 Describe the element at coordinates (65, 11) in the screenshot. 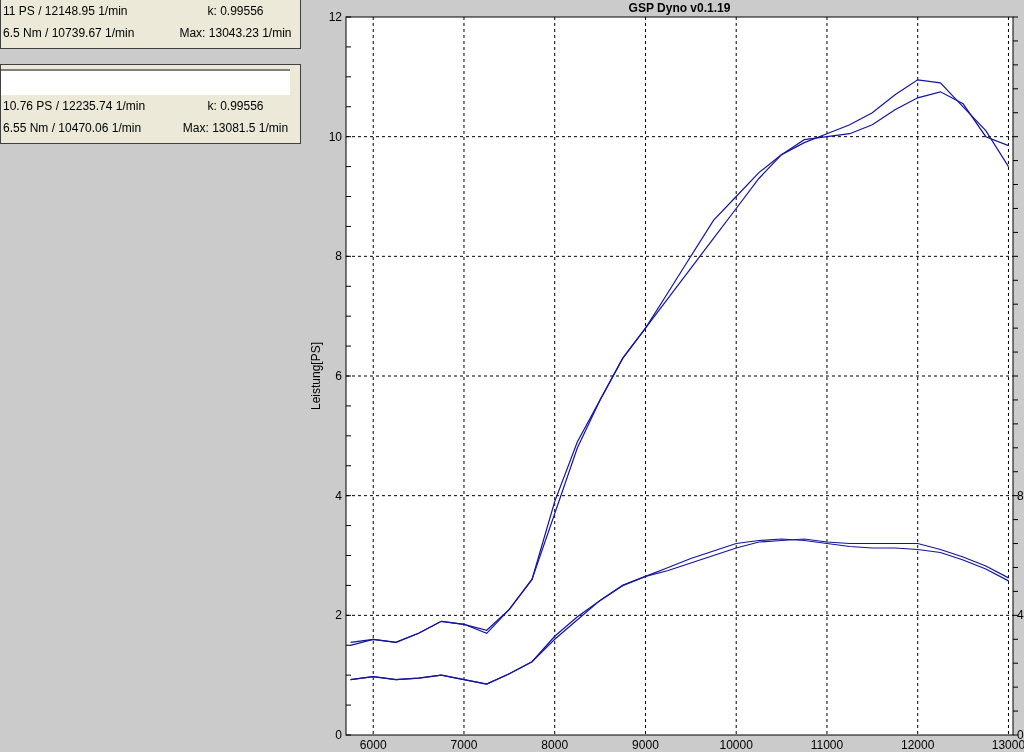

I see `reading-text: 11 PS / 12148.95 1/min` at that location.